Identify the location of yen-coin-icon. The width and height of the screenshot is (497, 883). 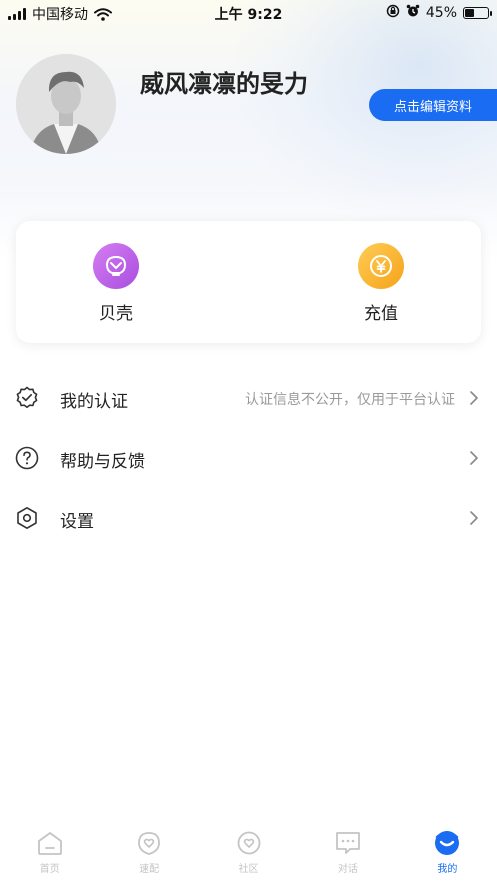
(381, 266).